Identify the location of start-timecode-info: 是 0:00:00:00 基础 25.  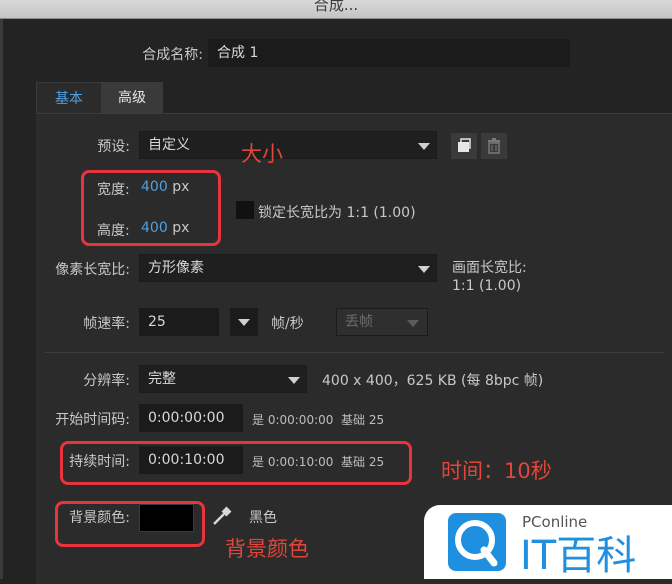
(318, 419).